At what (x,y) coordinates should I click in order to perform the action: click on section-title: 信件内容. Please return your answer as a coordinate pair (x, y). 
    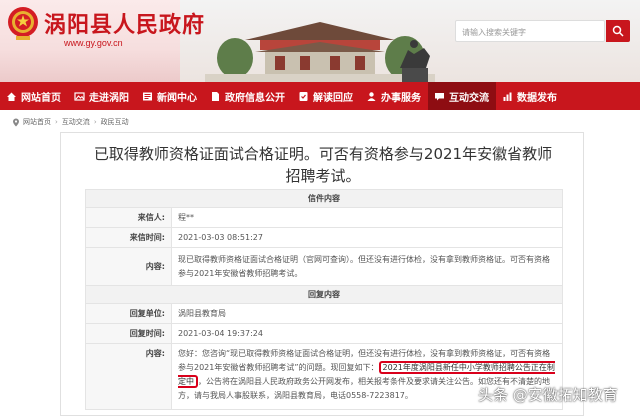
    Looking at the image, I should click on (324, 198).